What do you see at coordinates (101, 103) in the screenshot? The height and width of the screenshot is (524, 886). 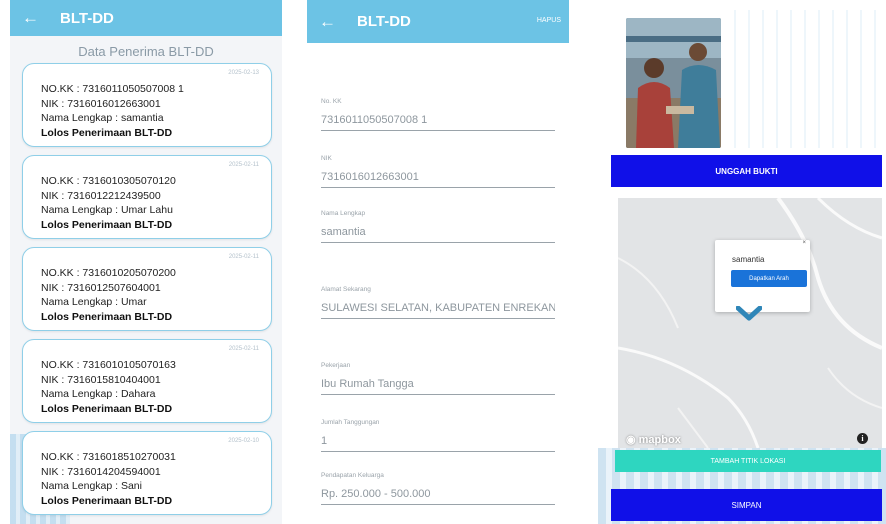 I see `card-nik: NIK : 7316016012663001` at bounding box center [101, 103].